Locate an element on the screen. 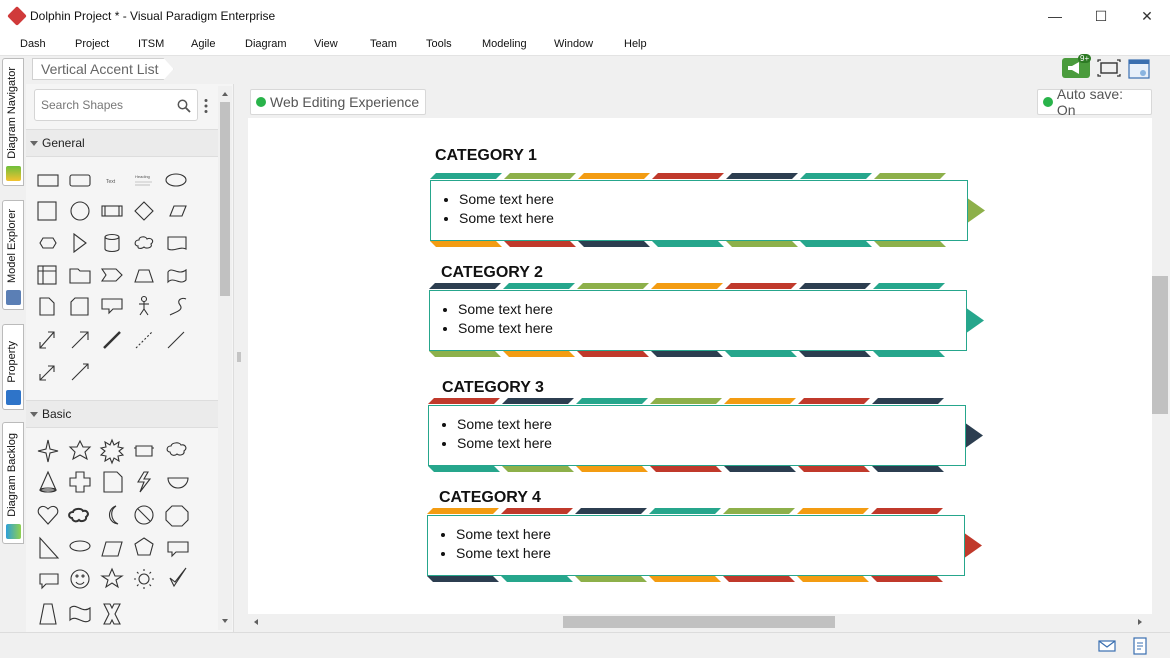 This screenshot has height=658, width=1170. diamond-shape is located at coordinates (144, 211).